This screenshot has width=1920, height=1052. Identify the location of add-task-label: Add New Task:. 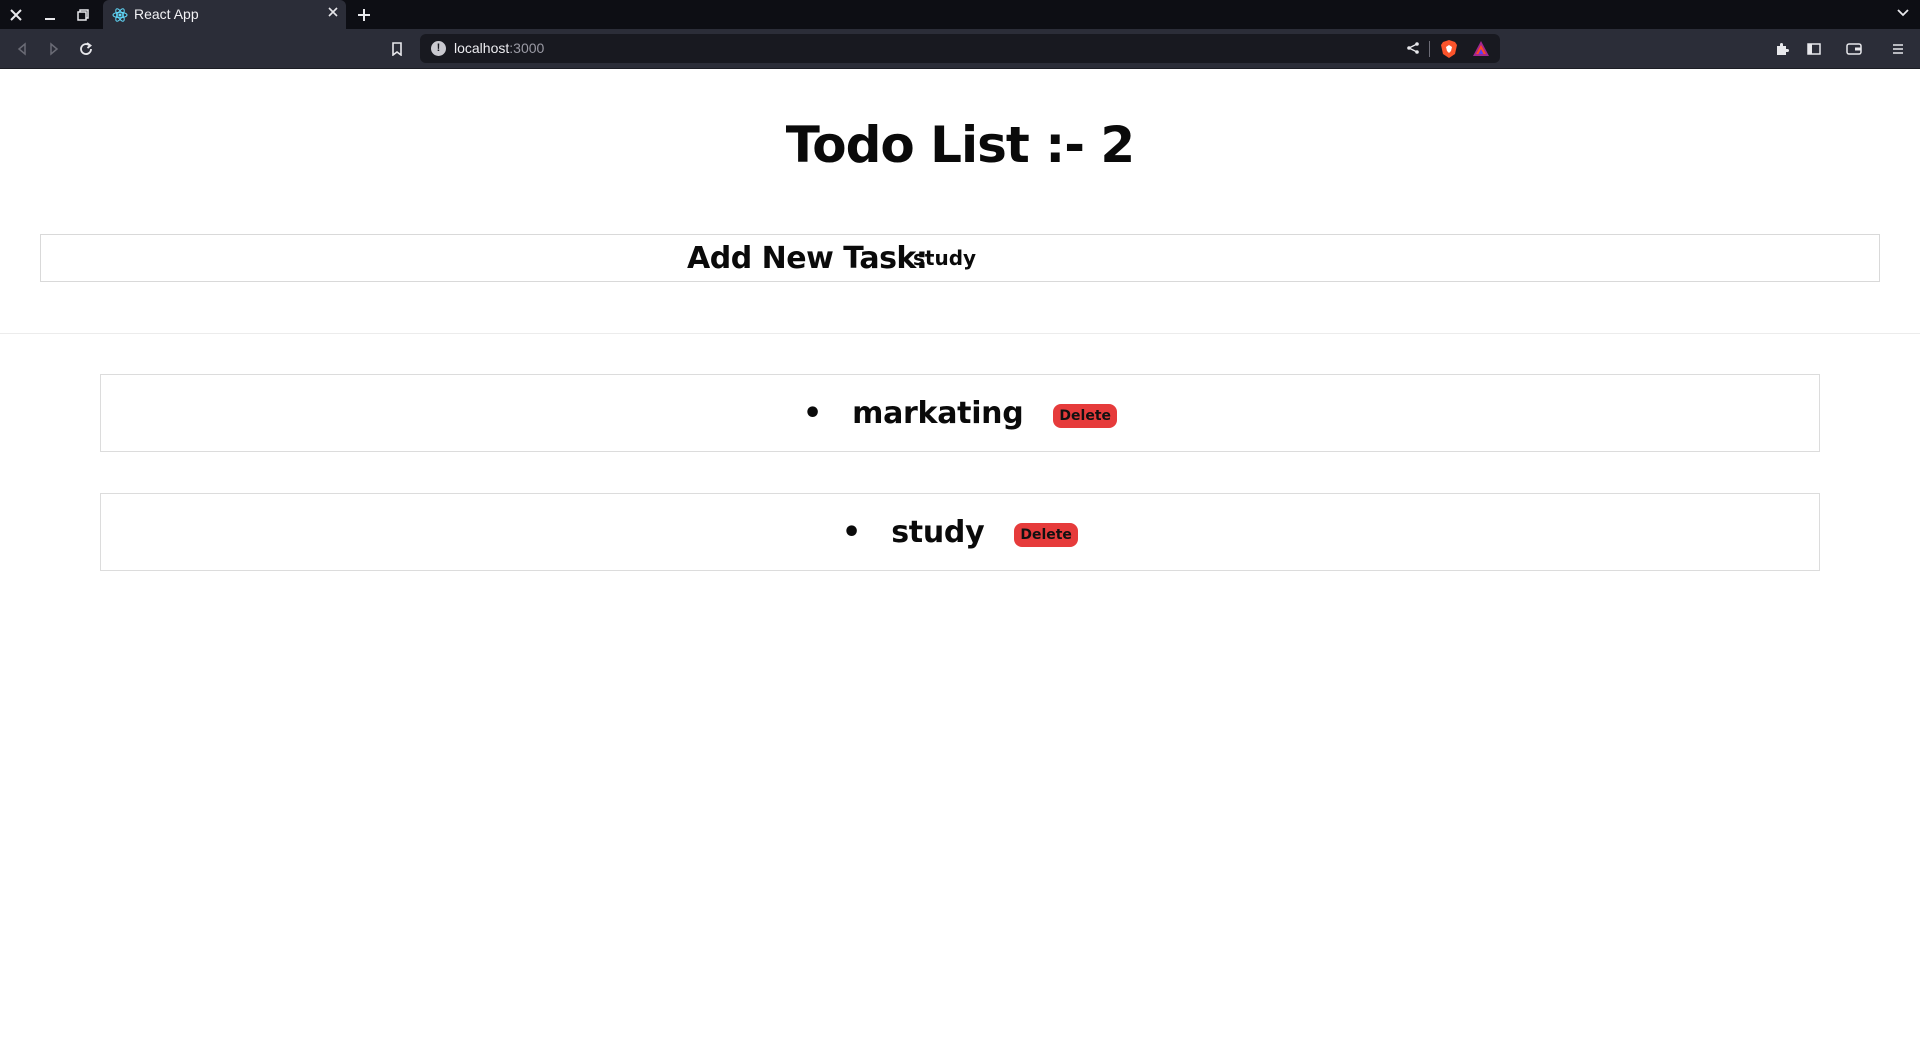
(807, 258).